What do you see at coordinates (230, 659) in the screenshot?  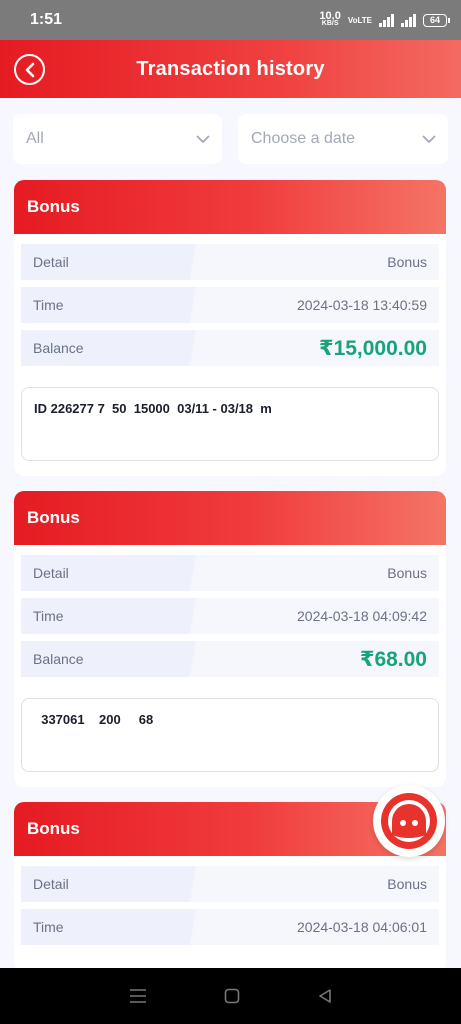 I see `balance-row: Balance ₹68.00` at bounding box center [230, 659].